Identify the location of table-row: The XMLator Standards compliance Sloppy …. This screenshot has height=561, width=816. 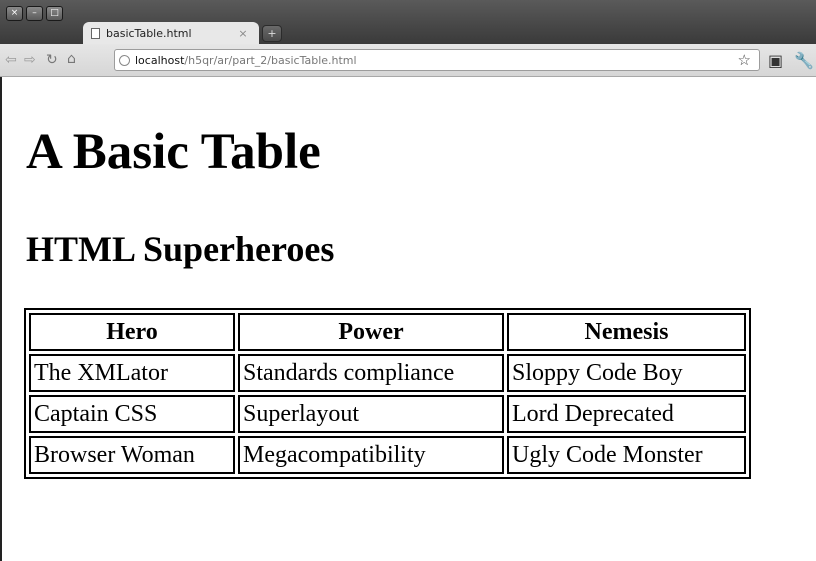
(387, 373).